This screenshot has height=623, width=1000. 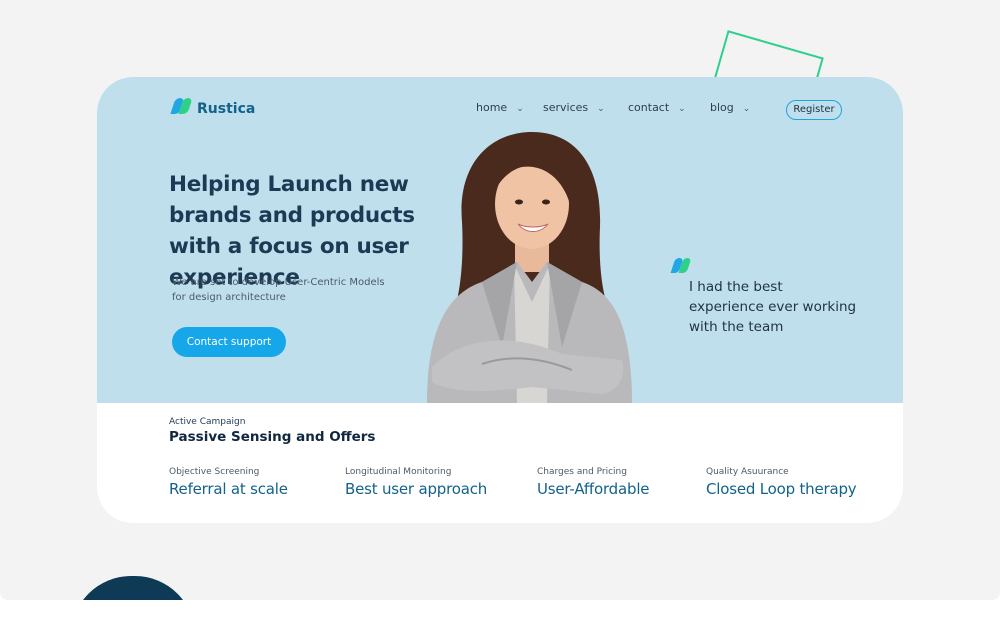 I want to click on feature-item: Objective Screening Referral at scale, so click(x=228, y=482).